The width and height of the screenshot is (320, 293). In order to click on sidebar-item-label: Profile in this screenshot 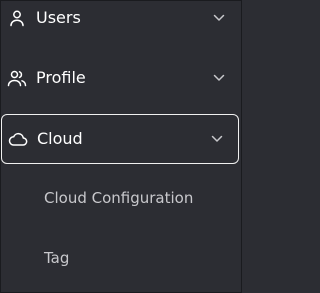, I will do `click(61, 77)`.